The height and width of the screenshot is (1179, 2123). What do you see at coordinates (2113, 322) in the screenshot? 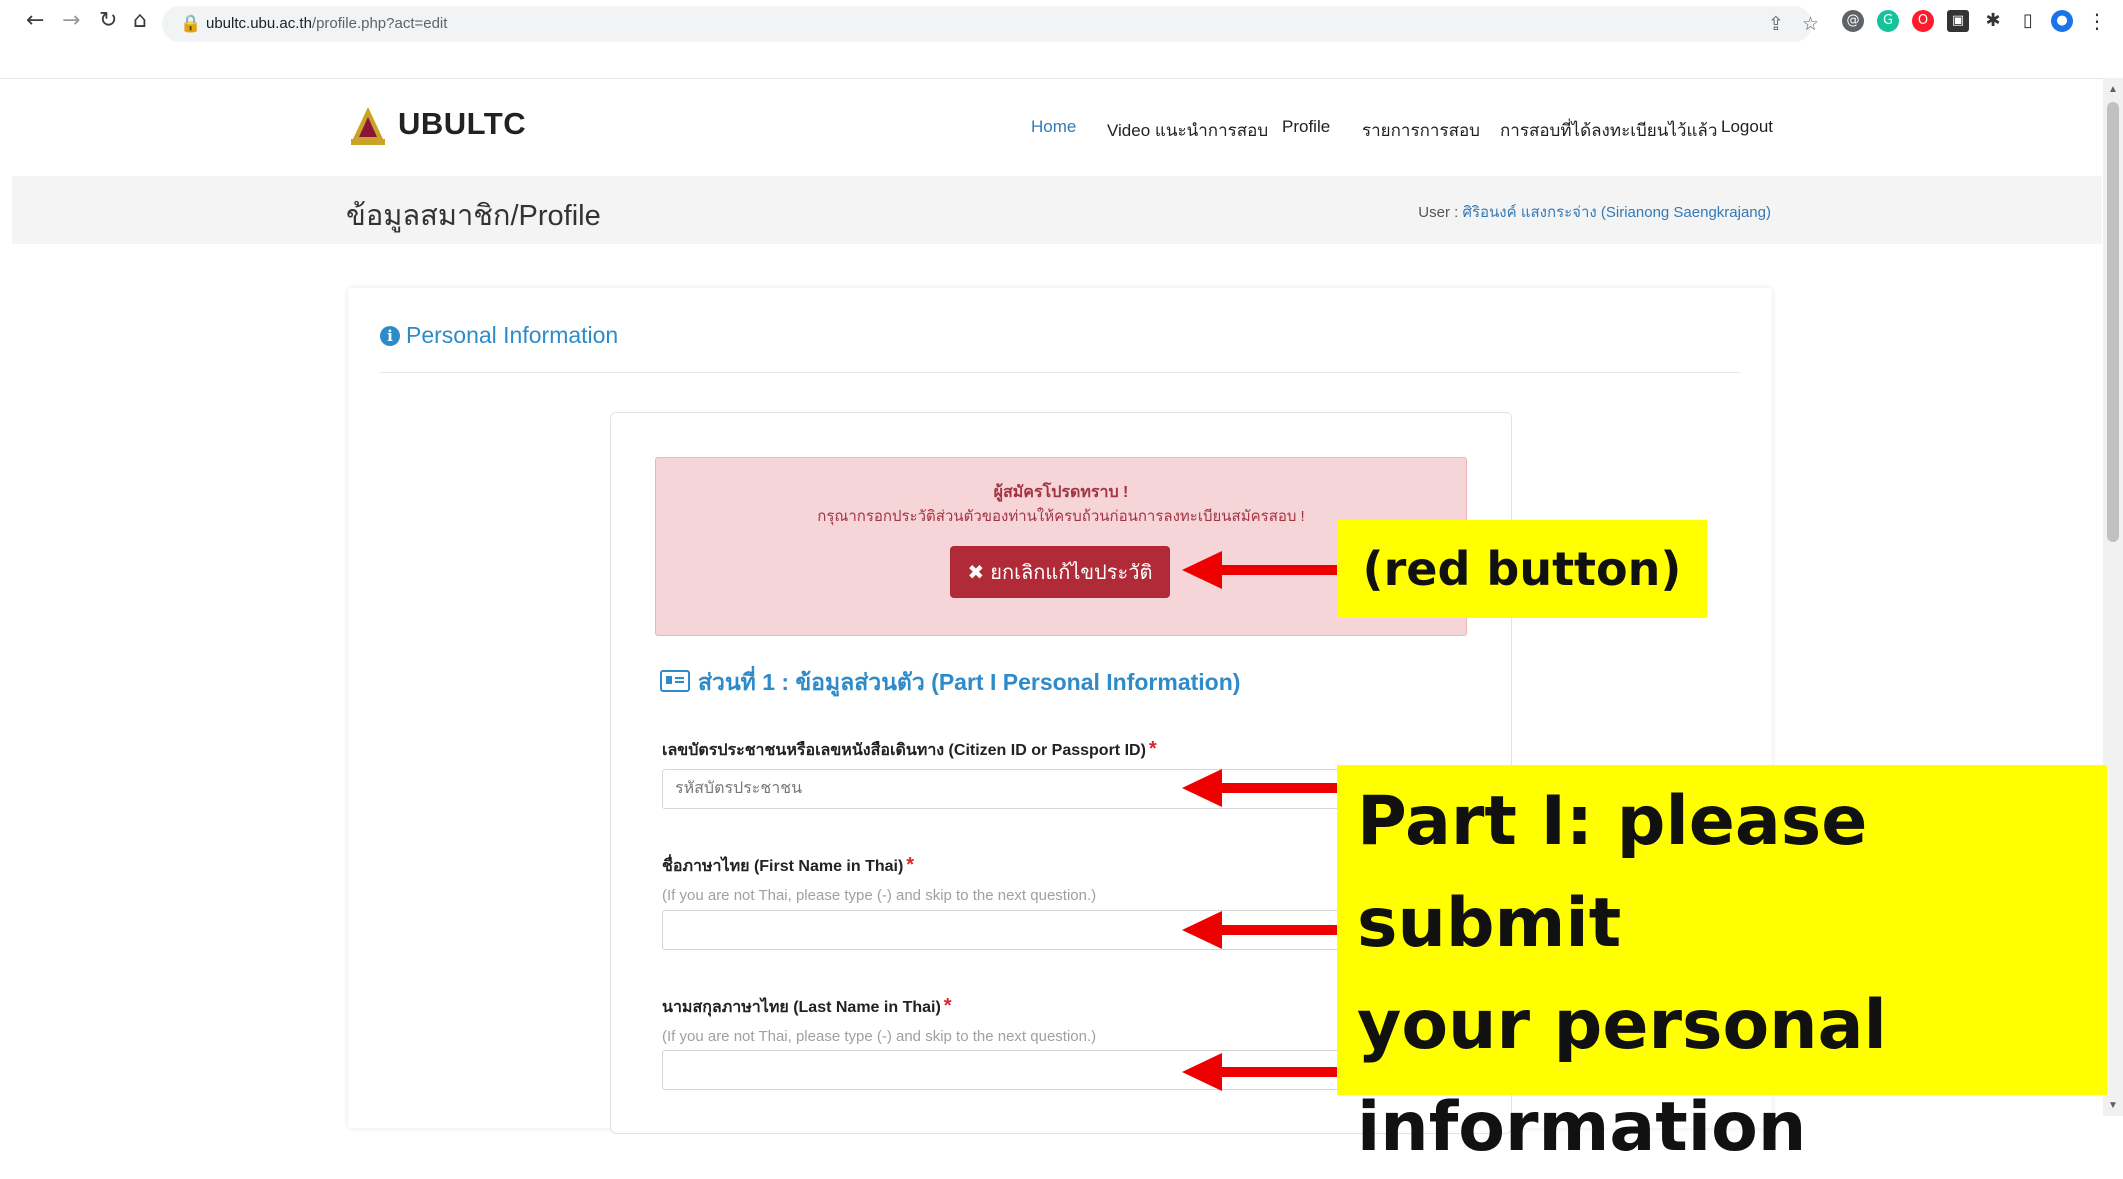
I see `scrollbar-thumb` at bounding box center [2113, 322].